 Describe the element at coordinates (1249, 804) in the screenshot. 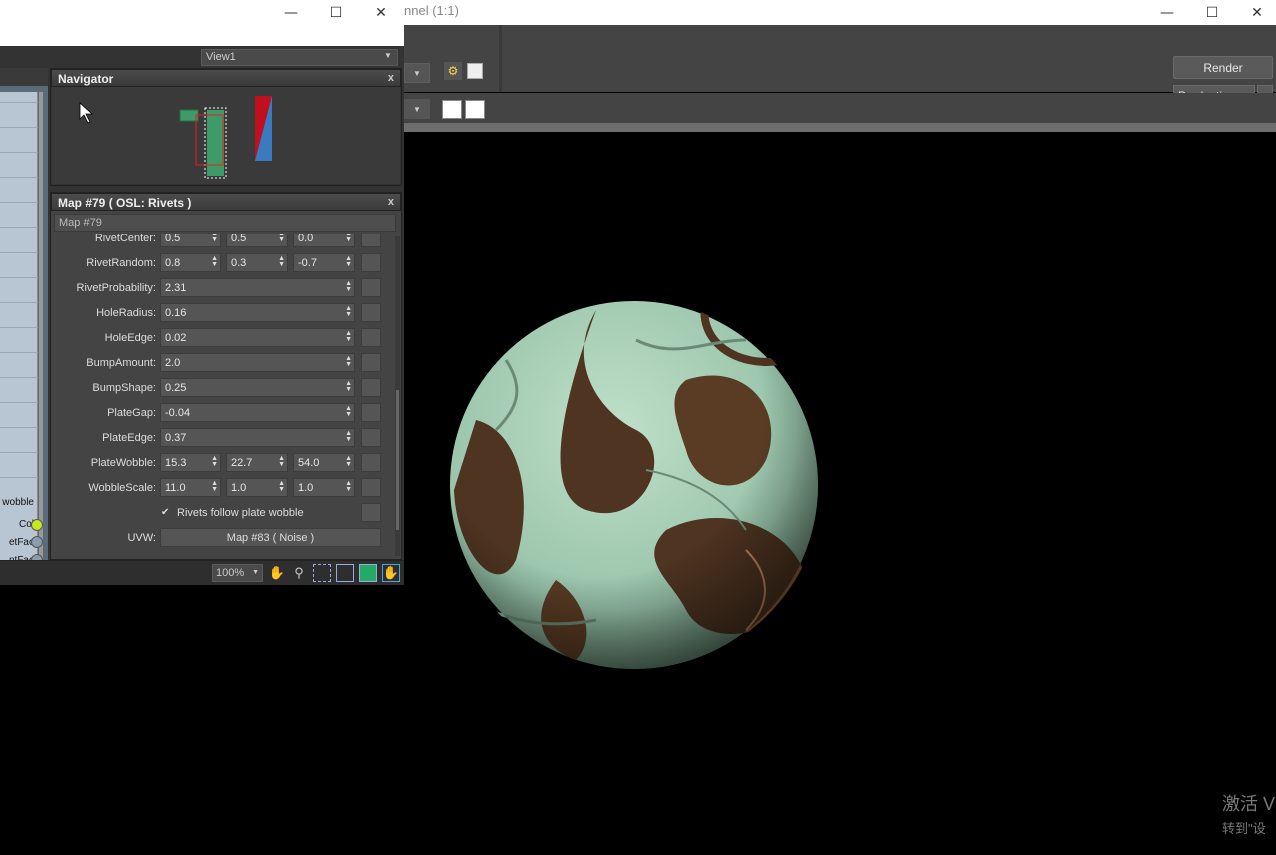

I see `activation-watermark-title: 激活 V` at that location.